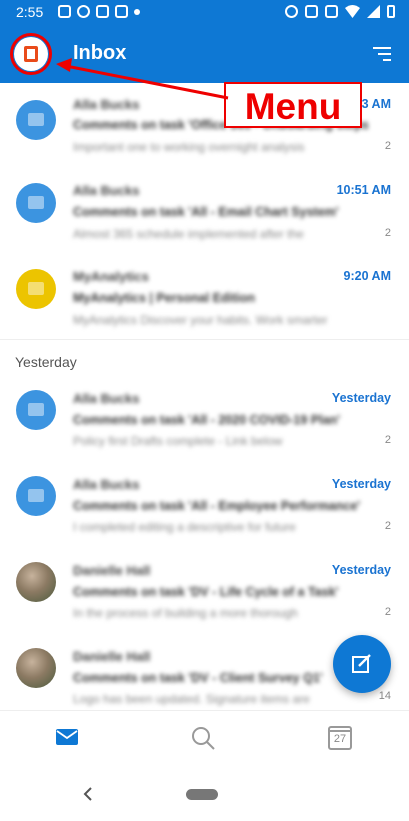  I want to click on sync-icon, so click(83, 11).